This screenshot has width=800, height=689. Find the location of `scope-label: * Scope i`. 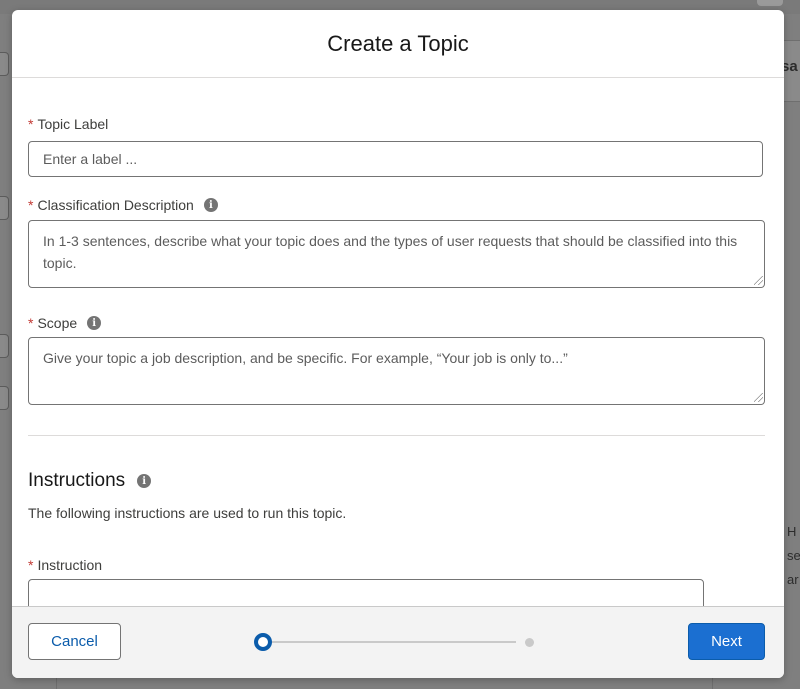

scope-label: * Scope i is located at coordinates (65, 323).